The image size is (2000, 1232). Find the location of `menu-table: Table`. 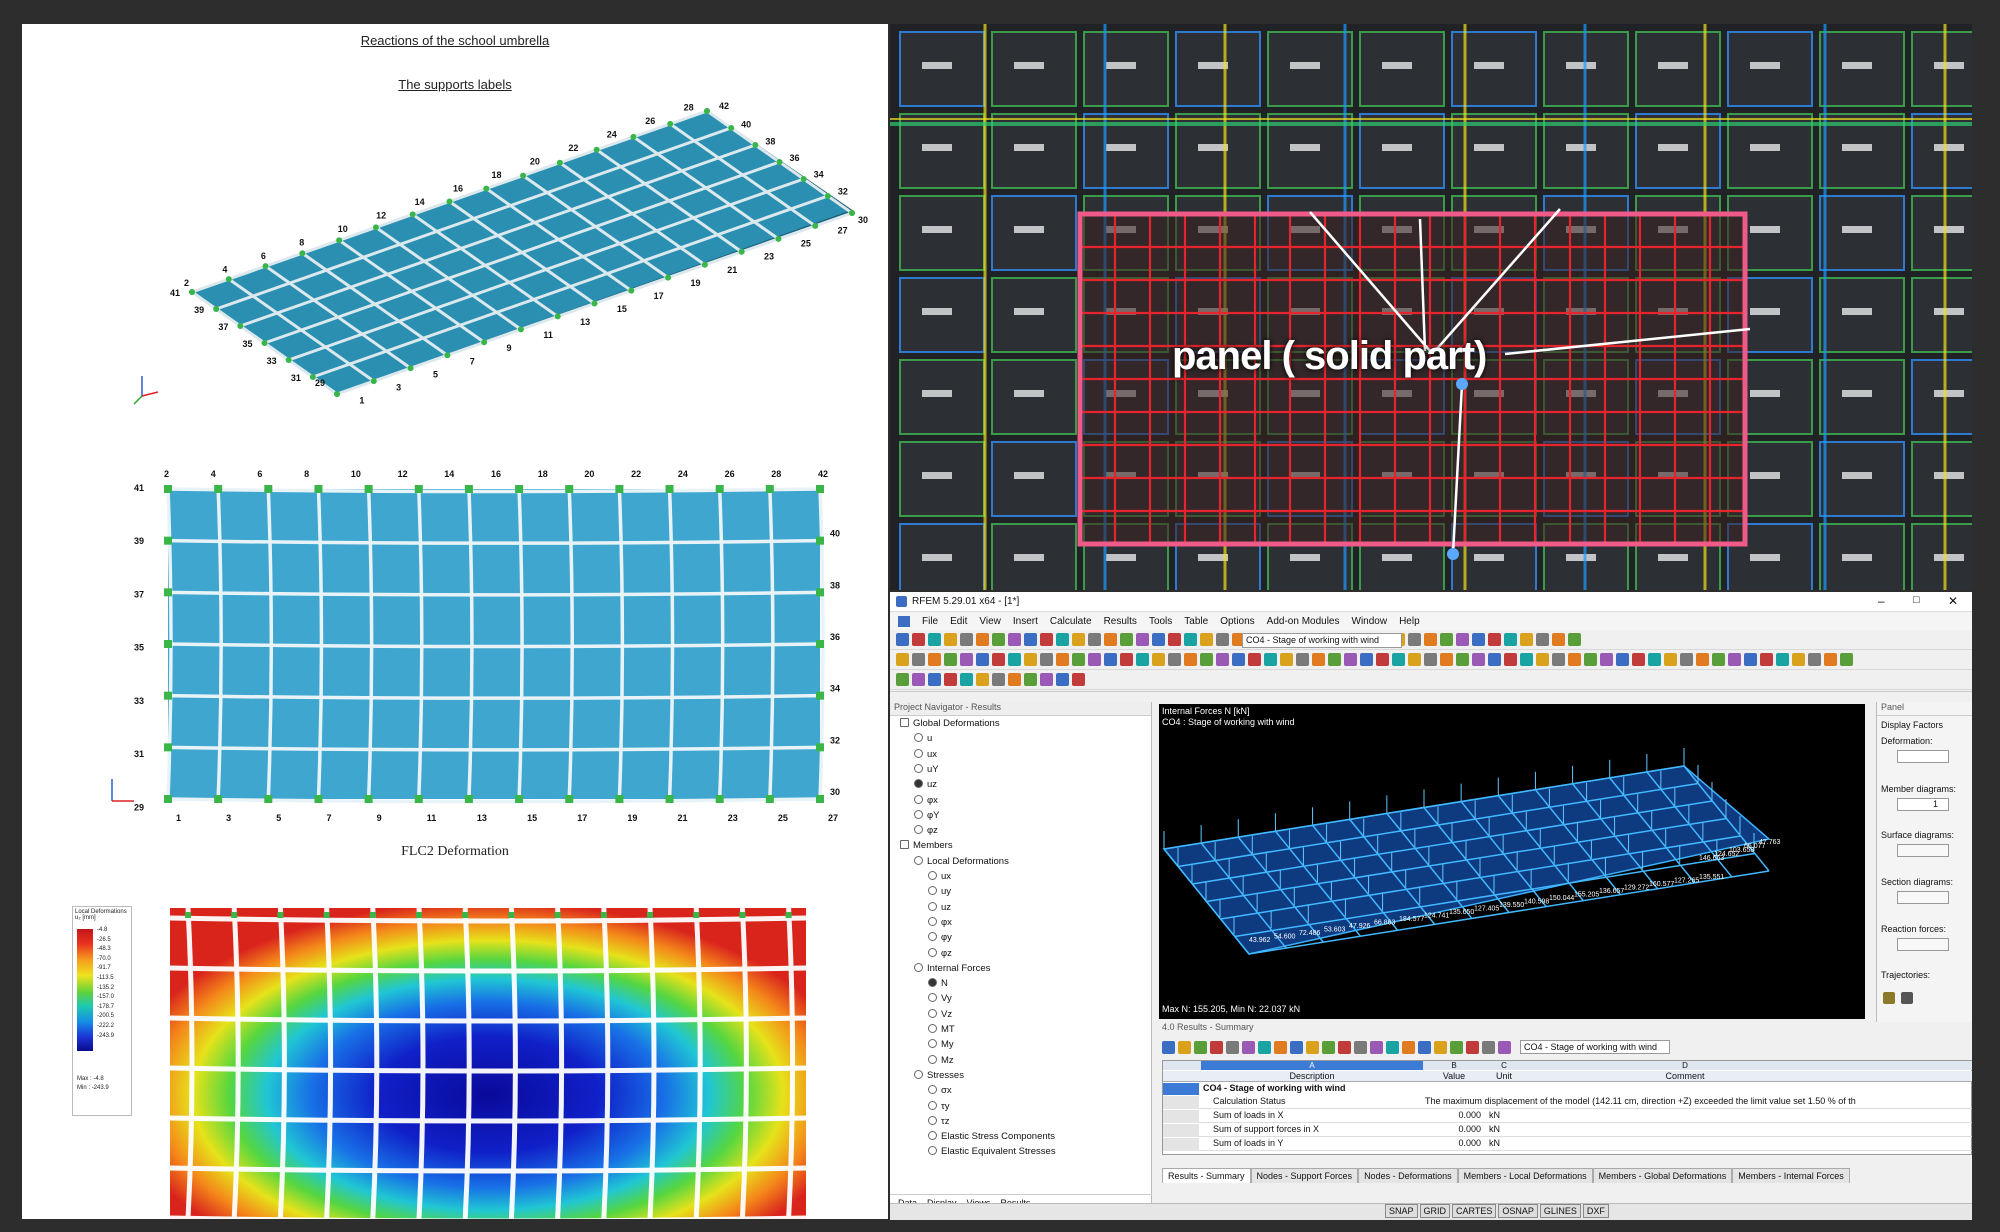

menu-table: Table is located at coordinates (1196, 621).